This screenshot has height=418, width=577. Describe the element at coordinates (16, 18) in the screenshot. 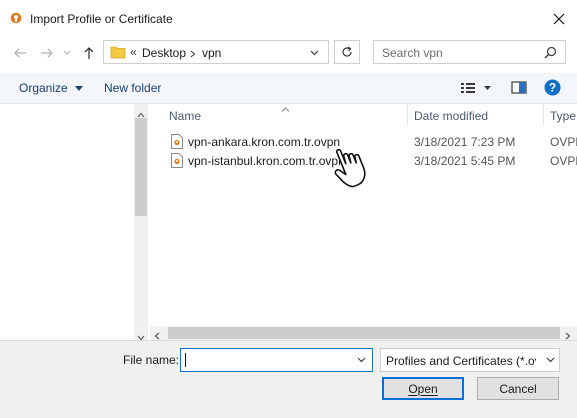

I see `openvpn-icon` at that location.